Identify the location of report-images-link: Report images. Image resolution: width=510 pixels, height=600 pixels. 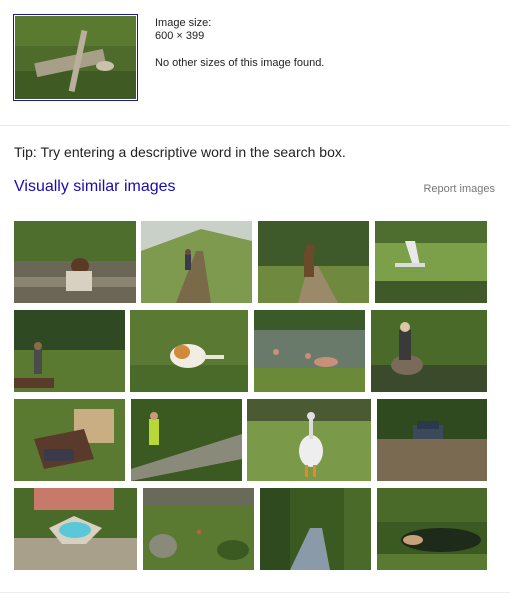
(459, 189).